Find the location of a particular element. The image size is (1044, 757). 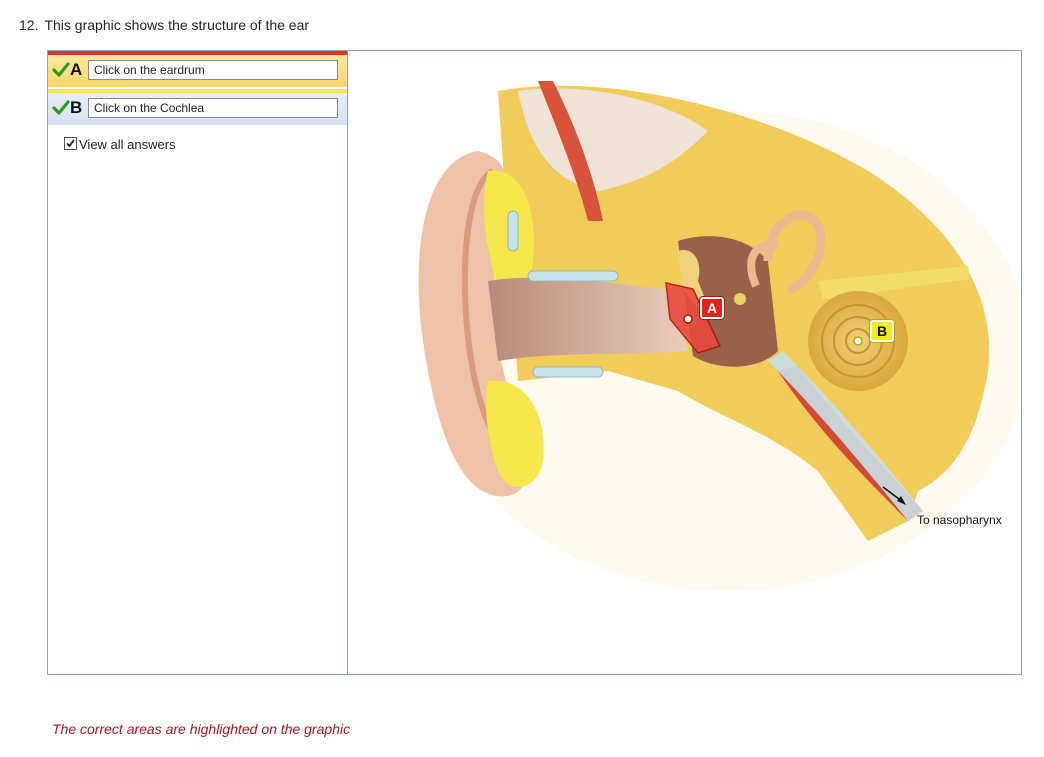

answer-field-a: Click on the eardrum is located at coordinates (213, 70).